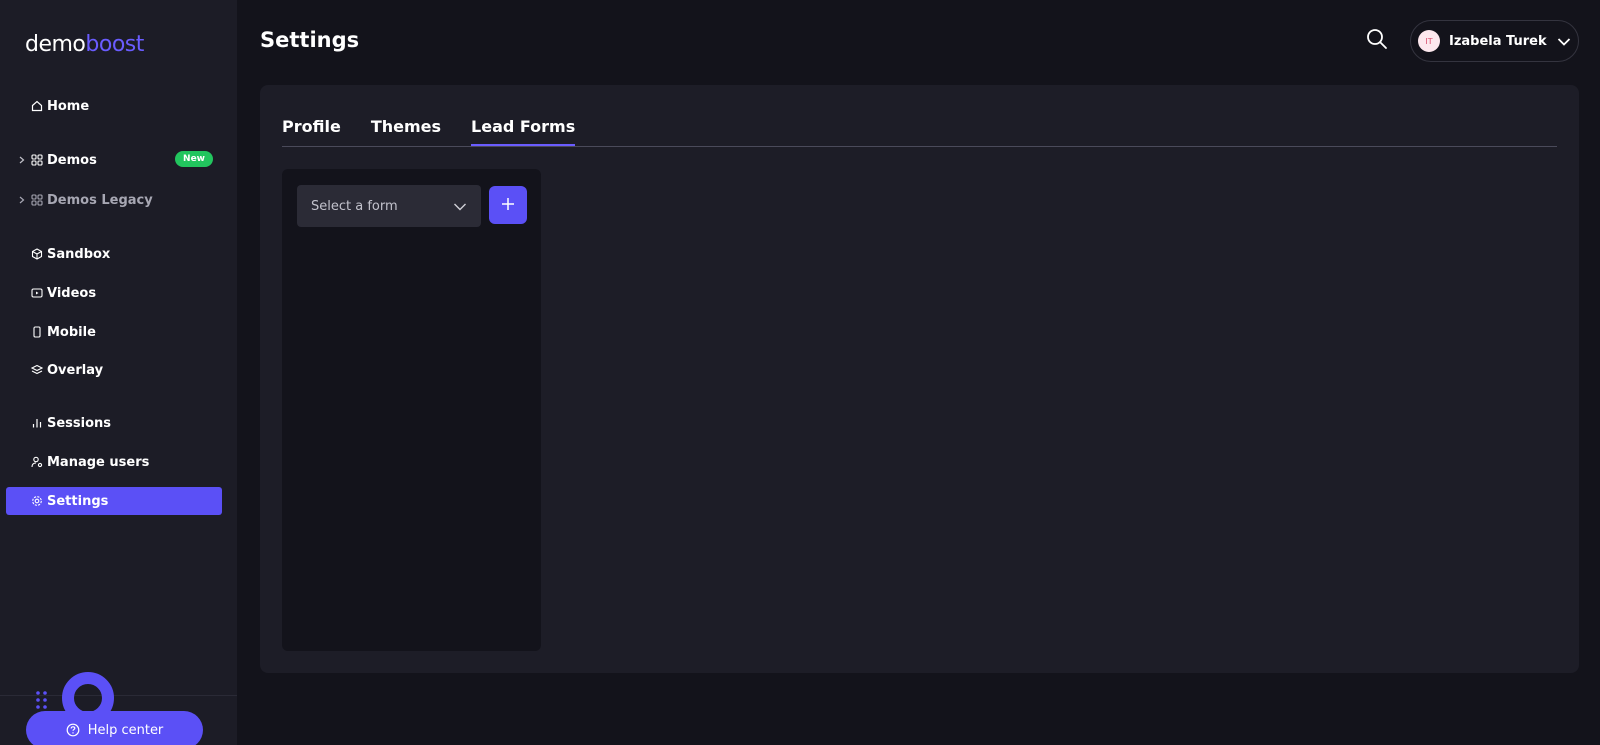 The width and height of the screenshot is (1600, 745). I want to click on help-center-button: Help center, so click(114, 728).